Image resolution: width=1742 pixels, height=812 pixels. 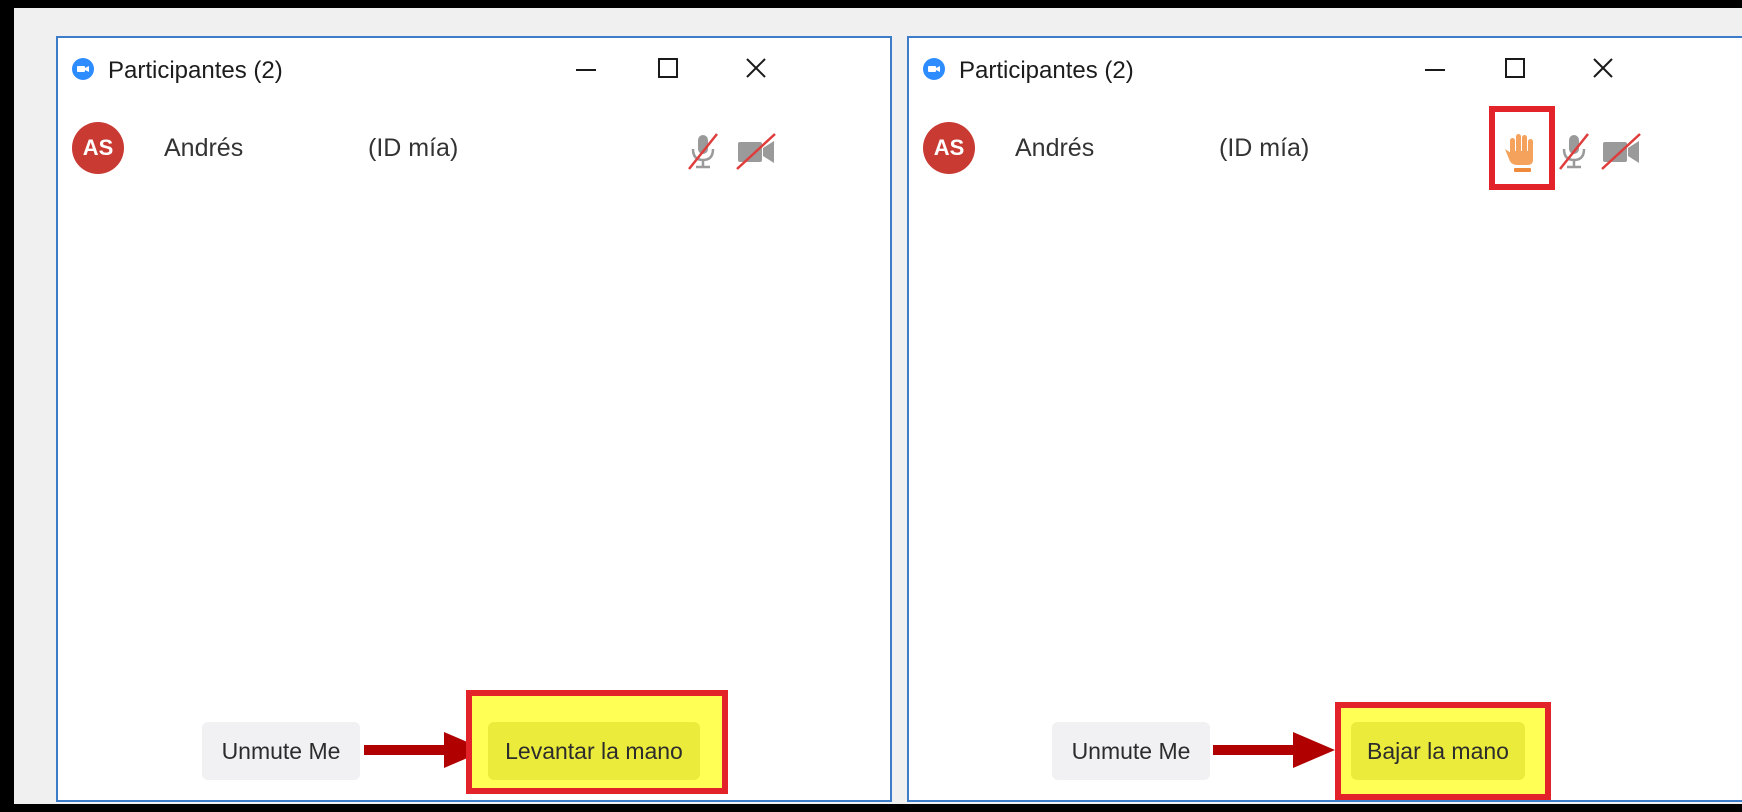 What do you see at coordinates (1274, 752) in the screenshot?
I see `arrow-right-icon` at bounding box center [1274, 752].